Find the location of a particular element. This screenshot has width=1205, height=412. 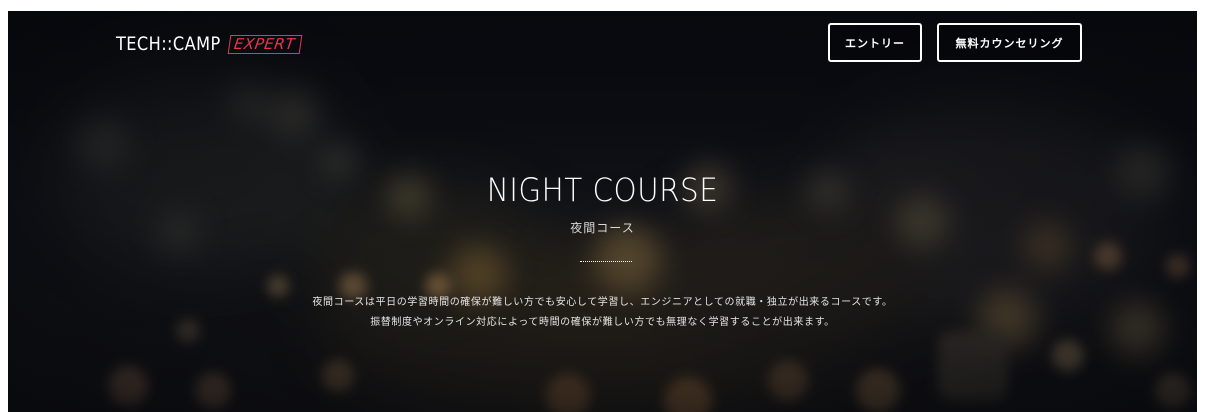

site-logo: TECH::CAMP EXPERT is located at coordinates (209, 44).